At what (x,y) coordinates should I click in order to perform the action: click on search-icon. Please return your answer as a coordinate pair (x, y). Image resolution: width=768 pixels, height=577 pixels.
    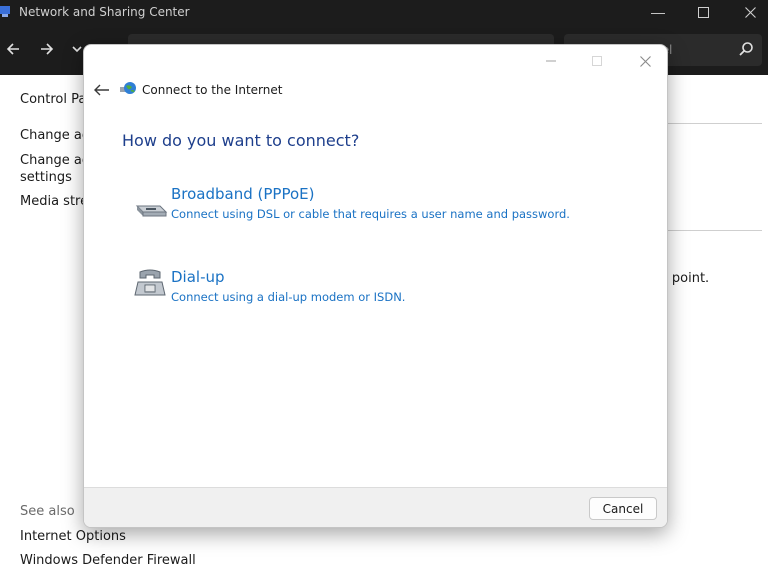
    Looking at the image, I should click on (746, 49).